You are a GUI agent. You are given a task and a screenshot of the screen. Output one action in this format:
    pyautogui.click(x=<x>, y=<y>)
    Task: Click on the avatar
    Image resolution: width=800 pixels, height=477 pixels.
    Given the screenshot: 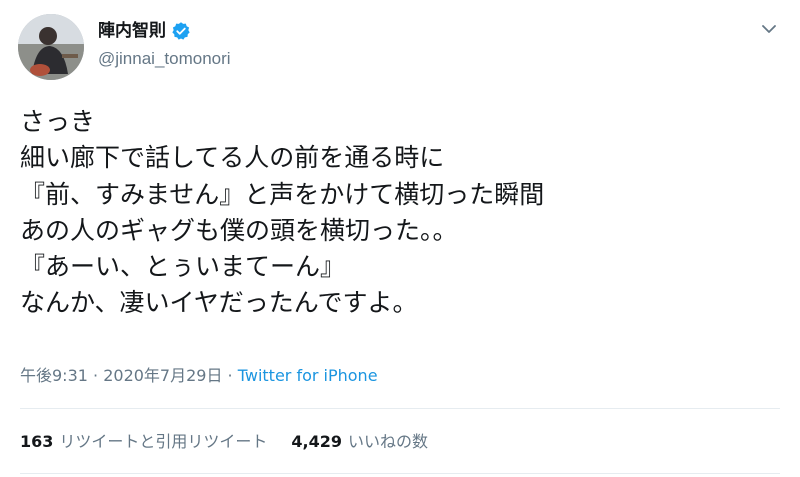 What is the action you would take?
    pyautogui.click(x=51, y=47)
    